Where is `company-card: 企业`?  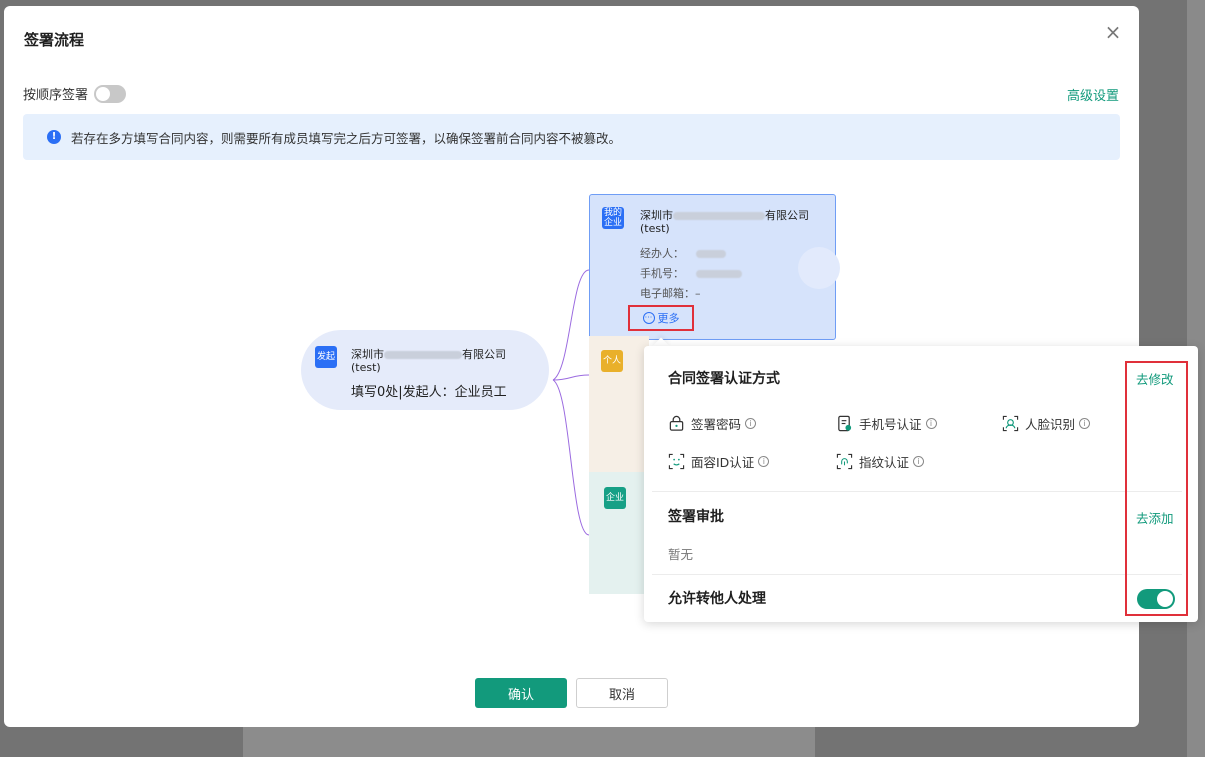 company-card: 企业 is located at coordinates (619, 533).